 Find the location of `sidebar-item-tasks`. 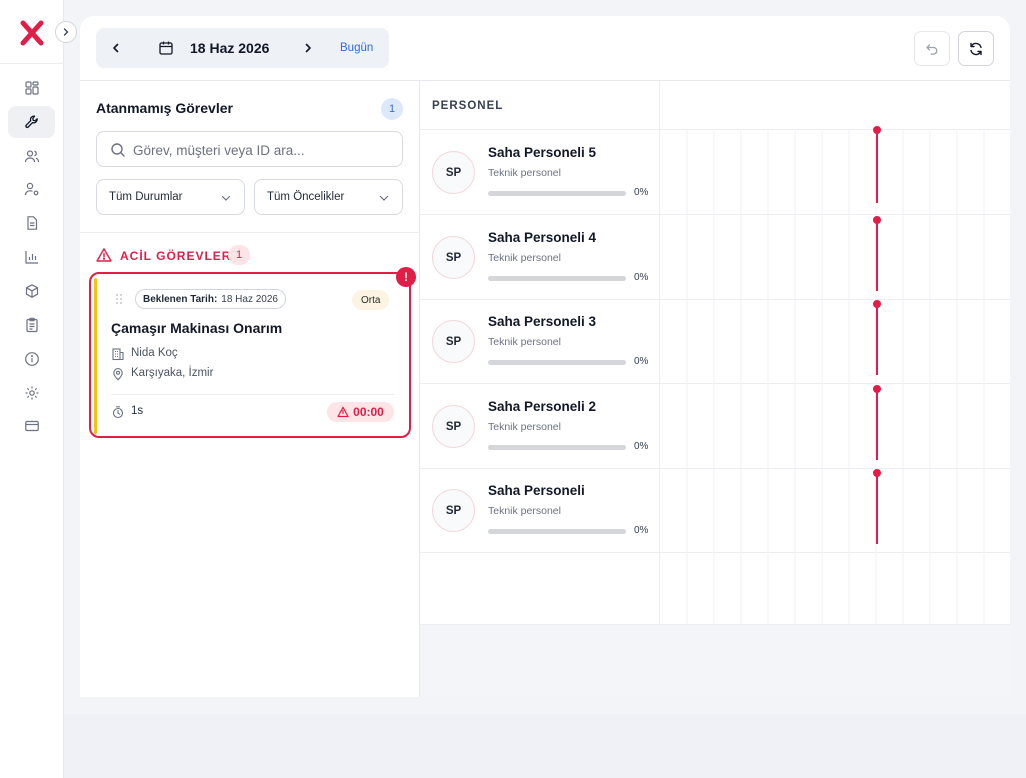

sidebar-item-tasks is located at coordinates (31, 325).